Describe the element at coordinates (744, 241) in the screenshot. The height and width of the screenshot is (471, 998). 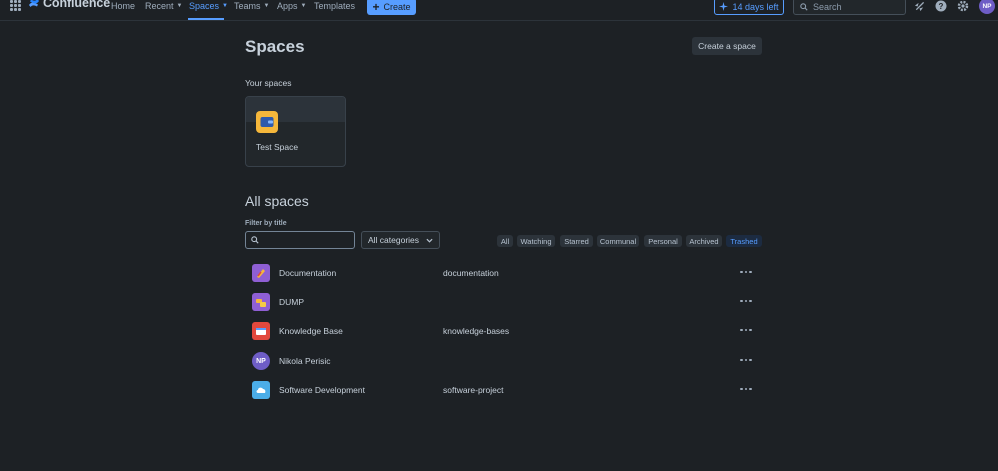
I see `filter-pill-trashed: Trashed` at that location.